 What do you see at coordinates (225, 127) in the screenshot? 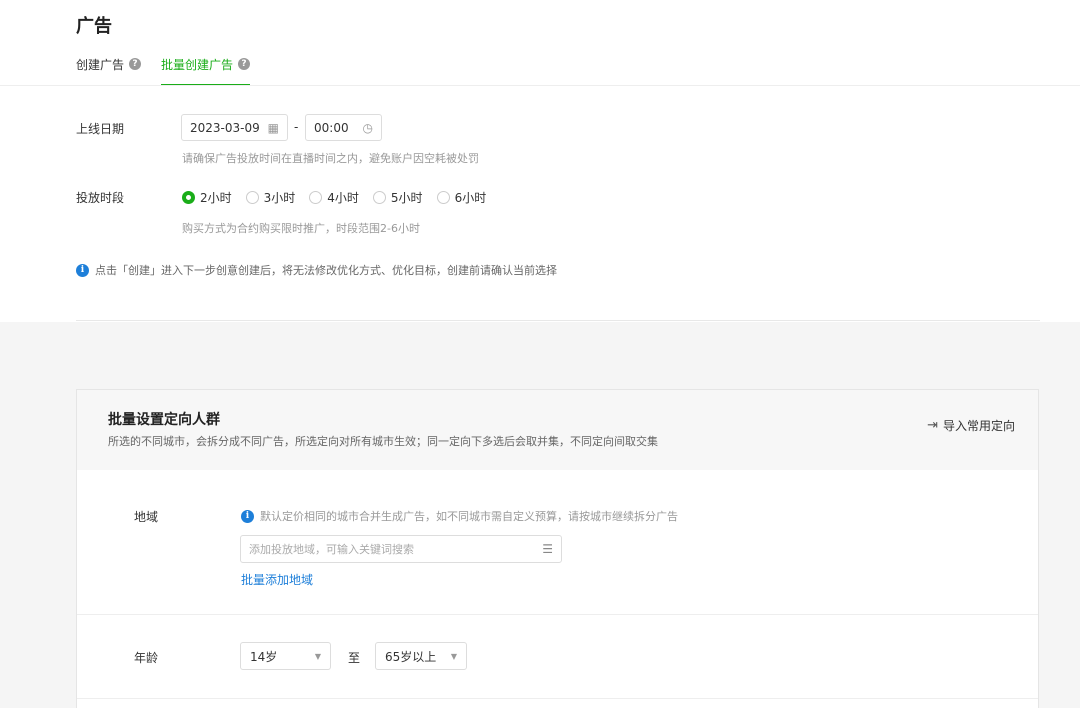
I see `date-value: 2023-03-09` at bounding box center [225, 127].